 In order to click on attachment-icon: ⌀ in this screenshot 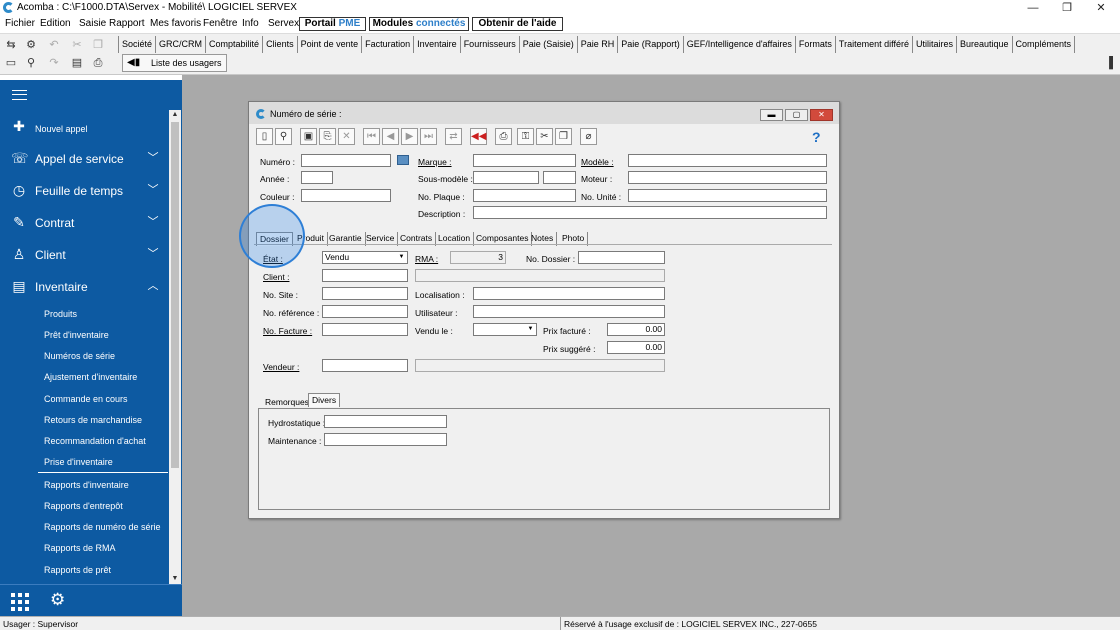, I will do `click(588, 136)`.